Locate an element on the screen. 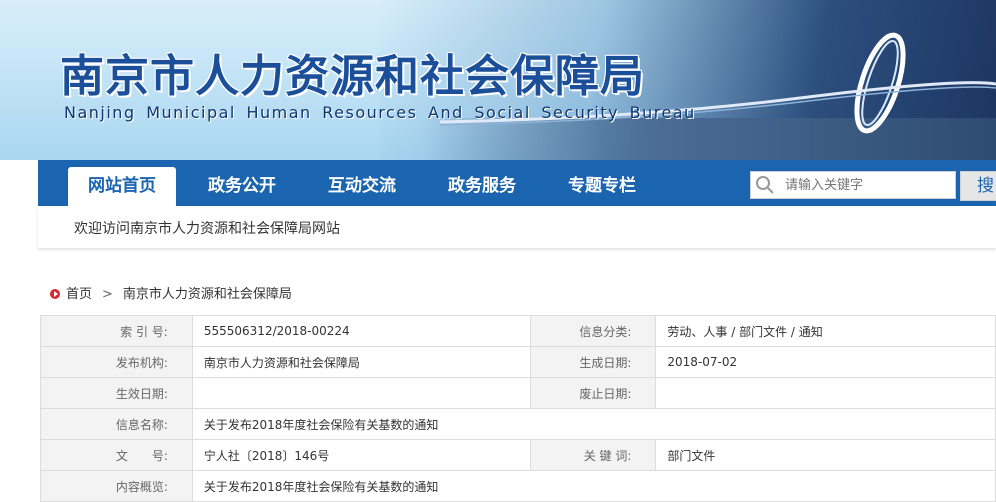 This screenshot has height=502, width=996. label-category: 信息分类: is located at coordinates (593, 331).